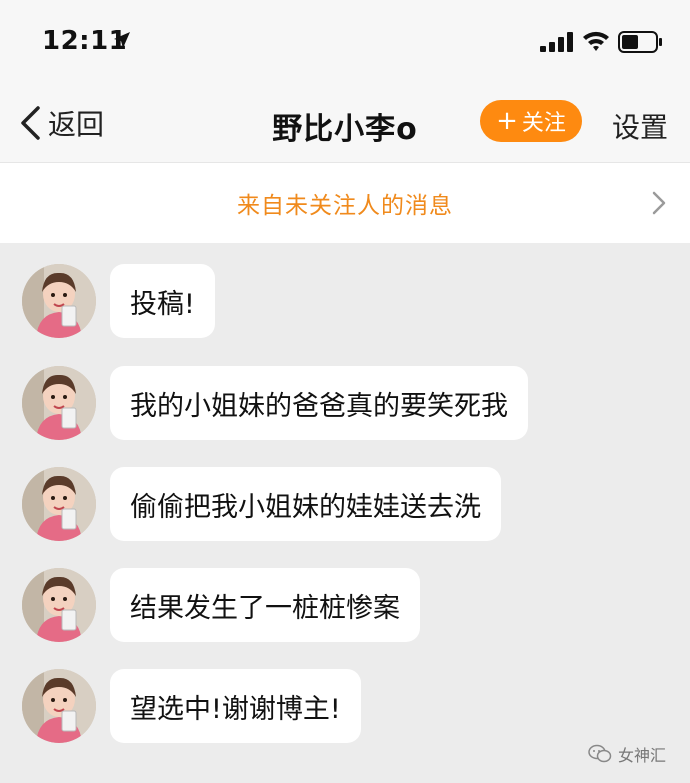  I want to click on message-row: 偷偷把我小姐妹的娃娃送去洗, so click(342, 504).